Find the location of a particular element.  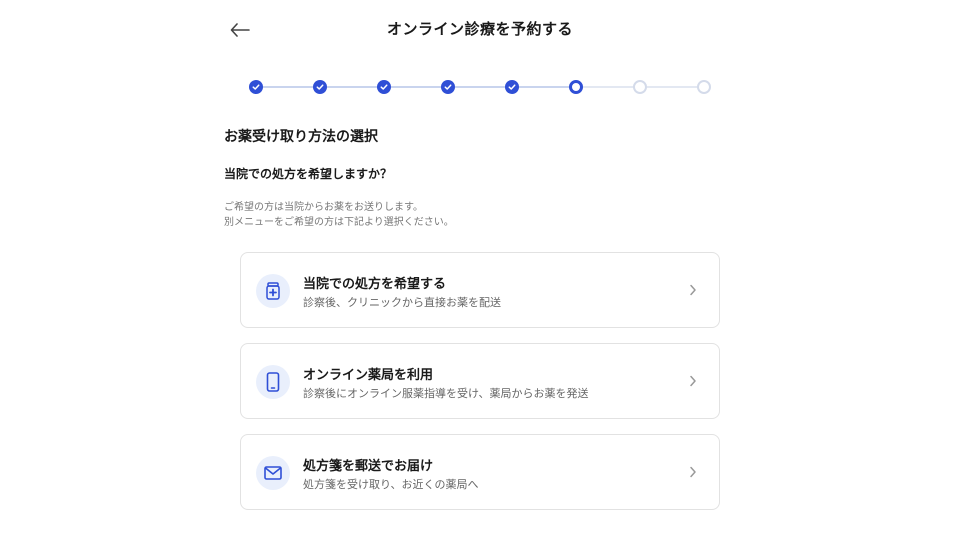

step-4-done is located at coordinates (448, 87).